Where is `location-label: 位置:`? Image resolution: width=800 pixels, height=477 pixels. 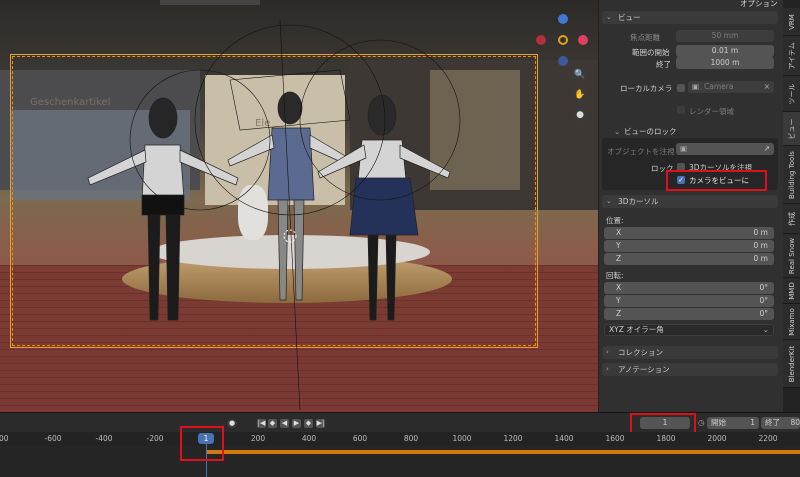
location-label: 位置: is located at coordinates (615, 220).